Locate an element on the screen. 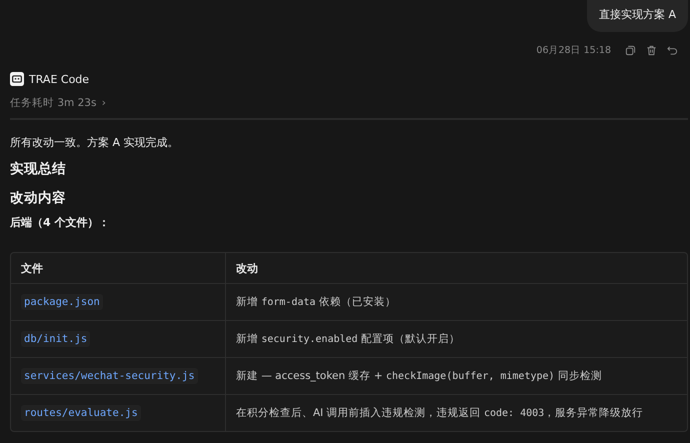  undo-icon is located at coordinates (672, 50).